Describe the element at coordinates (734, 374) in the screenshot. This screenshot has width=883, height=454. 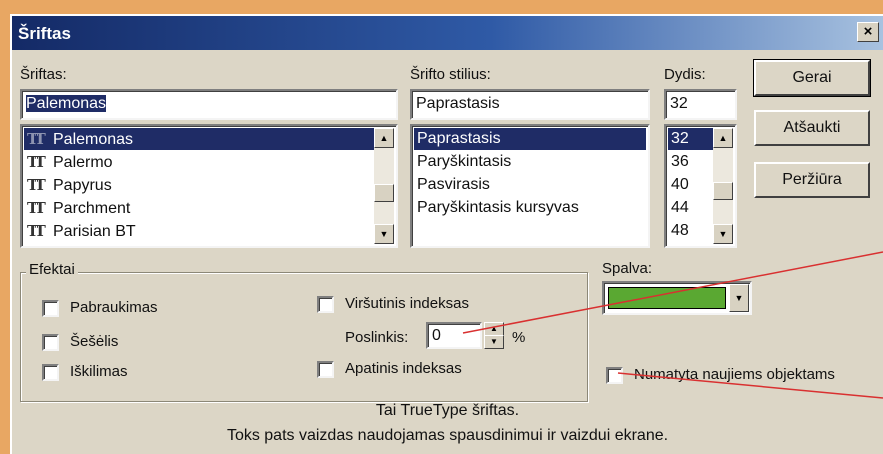
I see `default-label: Numatyta naujiems objektams` at that location.